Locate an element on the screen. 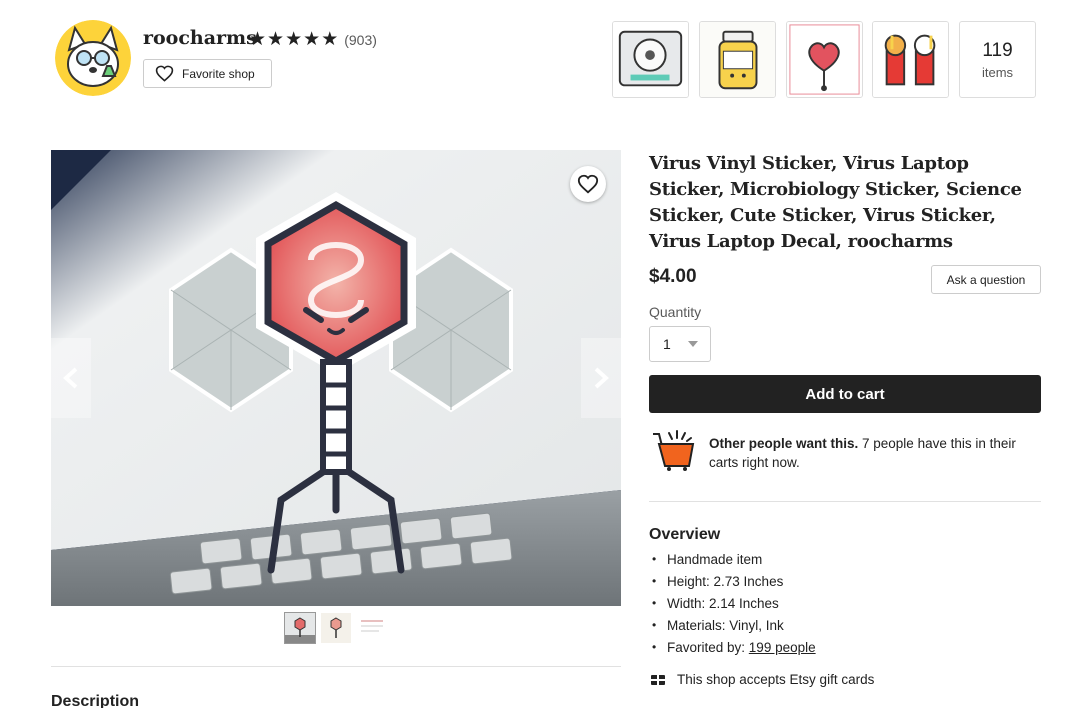 This screenshot has height=708, width=1067. shop-thumb-petri-dish is located at coordinates (650, 59).